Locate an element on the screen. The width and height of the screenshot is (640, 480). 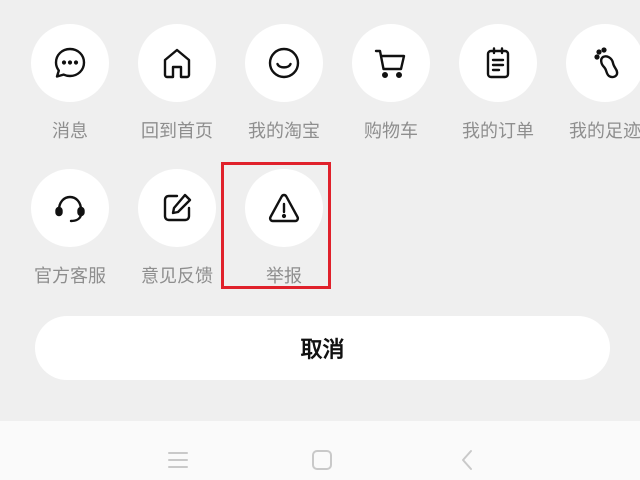
message-icon is located at coordinates (70, 62).